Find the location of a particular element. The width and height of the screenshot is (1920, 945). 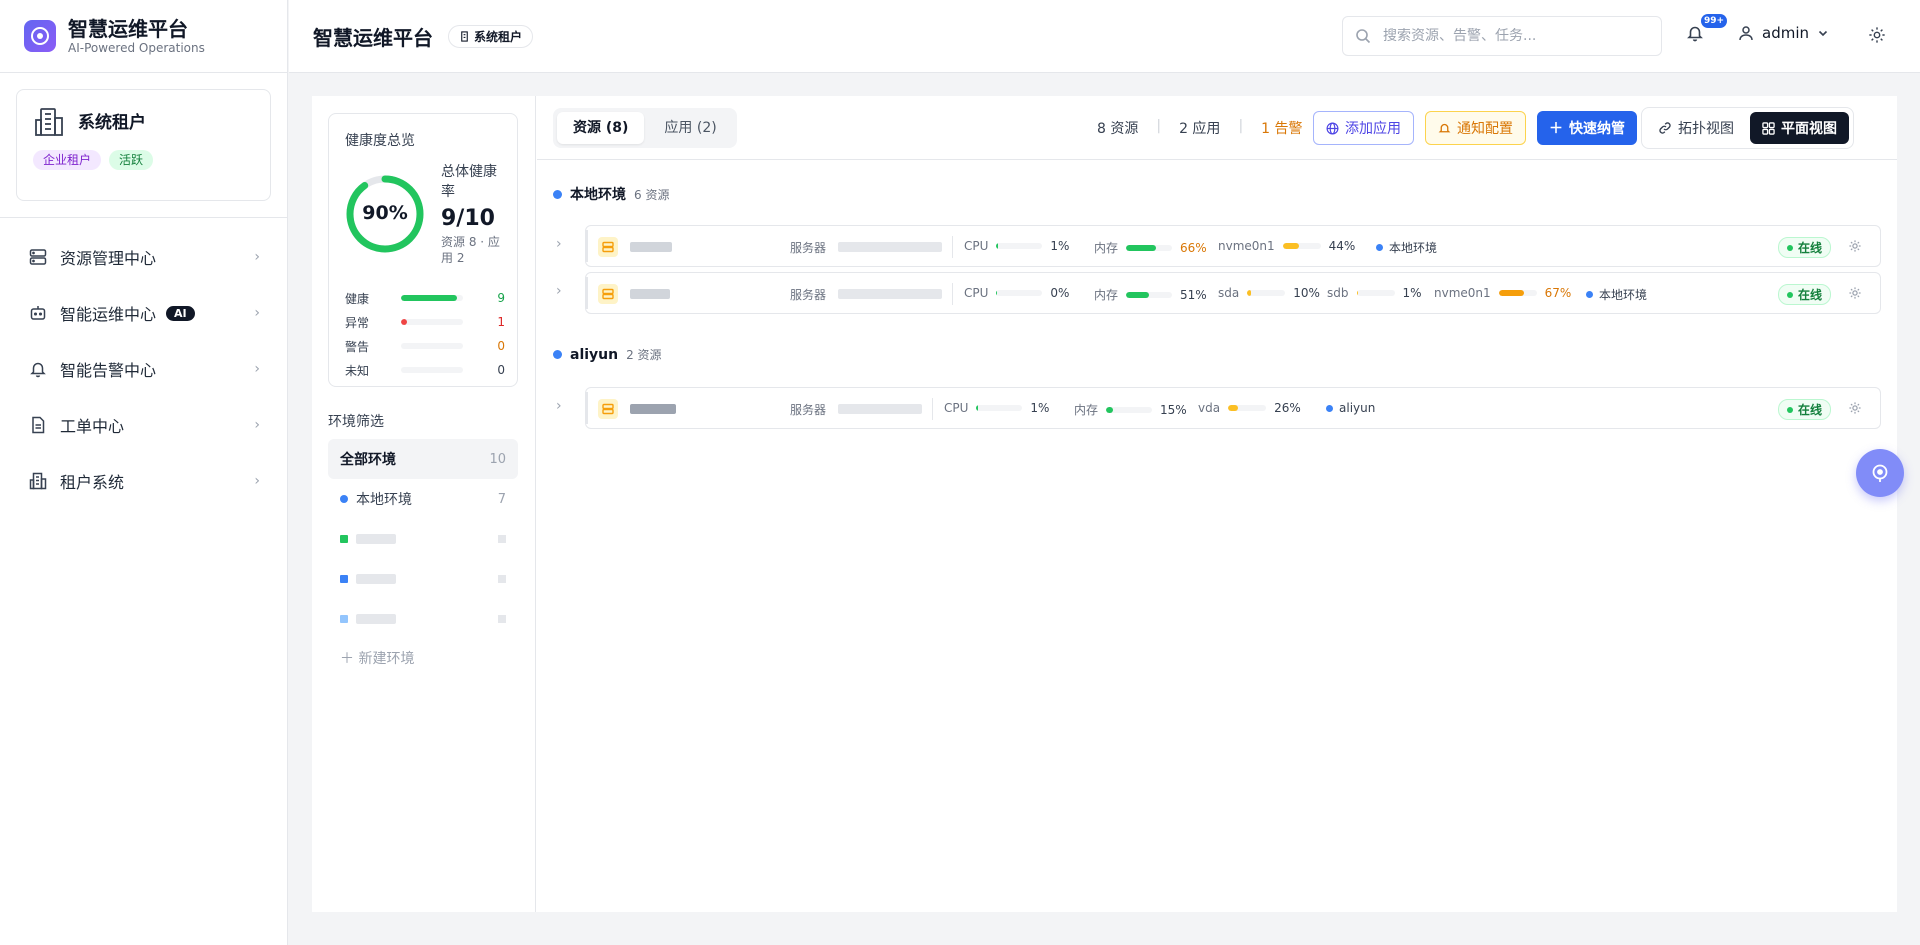

robot-assistant-icon is located at coordinates (1880, 473).